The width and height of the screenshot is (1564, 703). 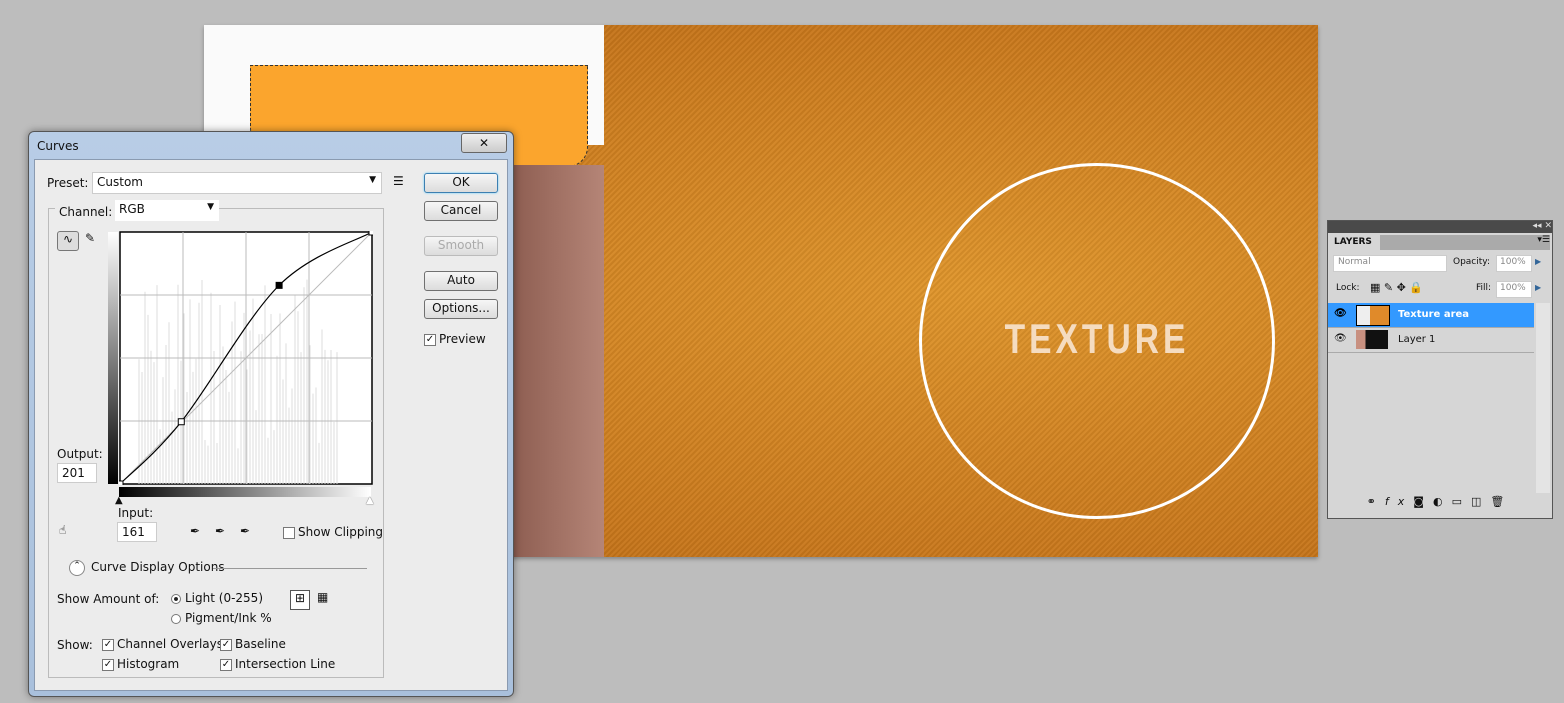 I want to click on intersection-line-label: Intersection Line, so click(x=285, y=664).